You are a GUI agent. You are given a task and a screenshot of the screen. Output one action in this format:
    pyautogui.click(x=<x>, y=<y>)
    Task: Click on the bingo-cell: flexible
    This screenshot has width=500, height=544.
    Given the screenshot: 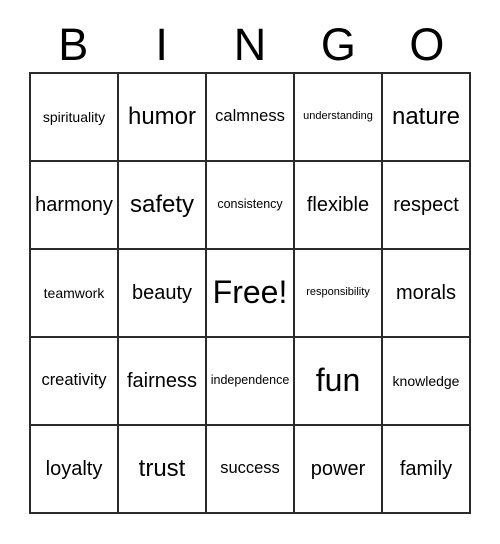 What is the action you would take?
    pyautogui.click(x=339, y=206)
    